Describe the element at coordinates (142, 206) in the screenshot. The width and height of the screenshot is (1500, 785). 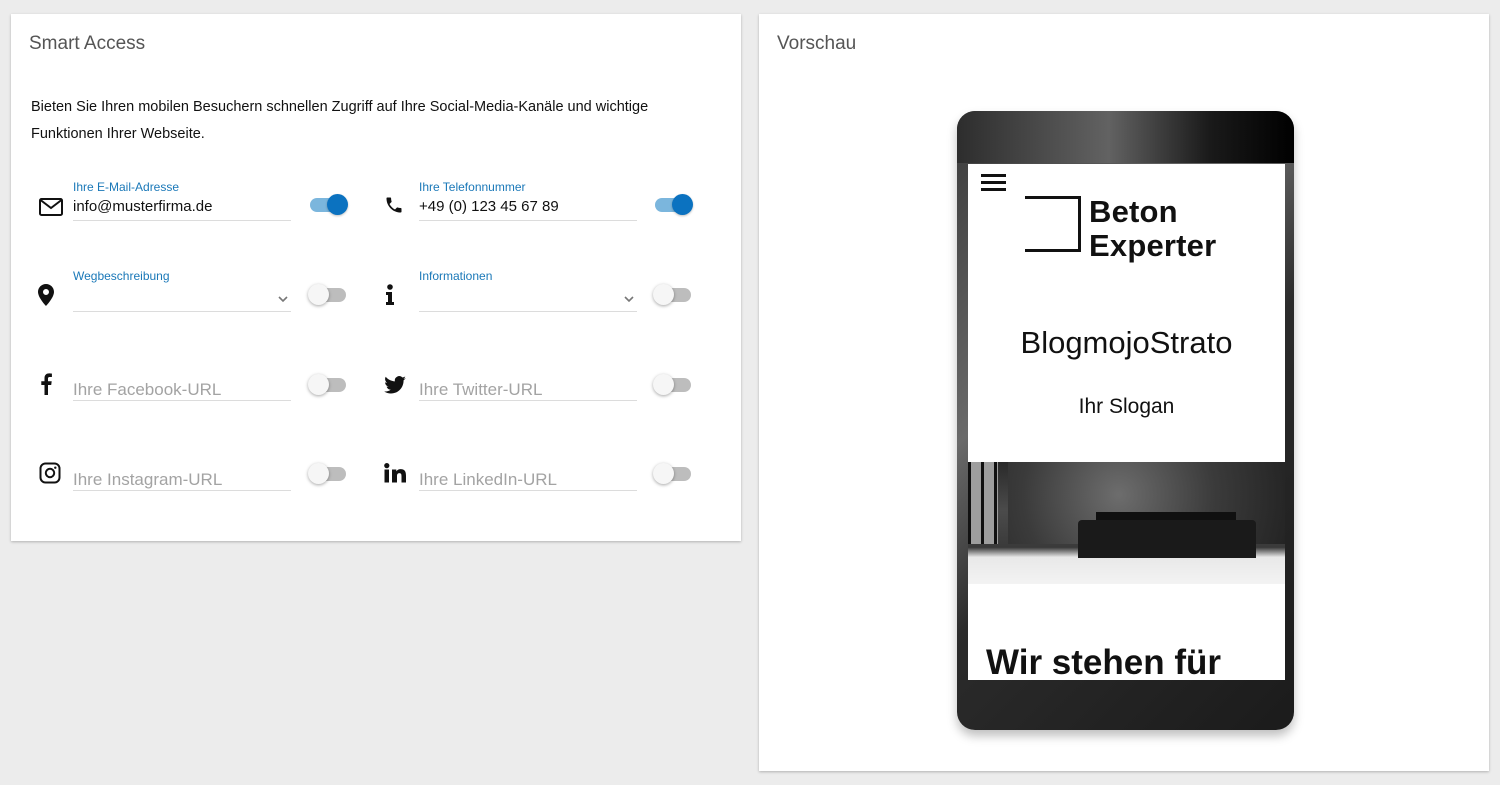
I see `email-field-value: info@musterfirma.de` at that location.